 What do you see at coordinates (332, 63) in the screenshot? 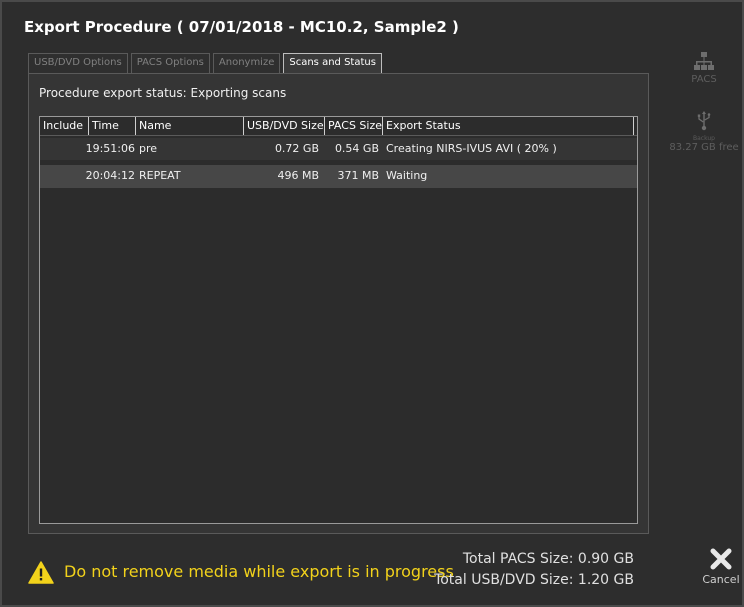
I see `tab-scans-and-status: Scans and Status` at bounding box center [332, 63].